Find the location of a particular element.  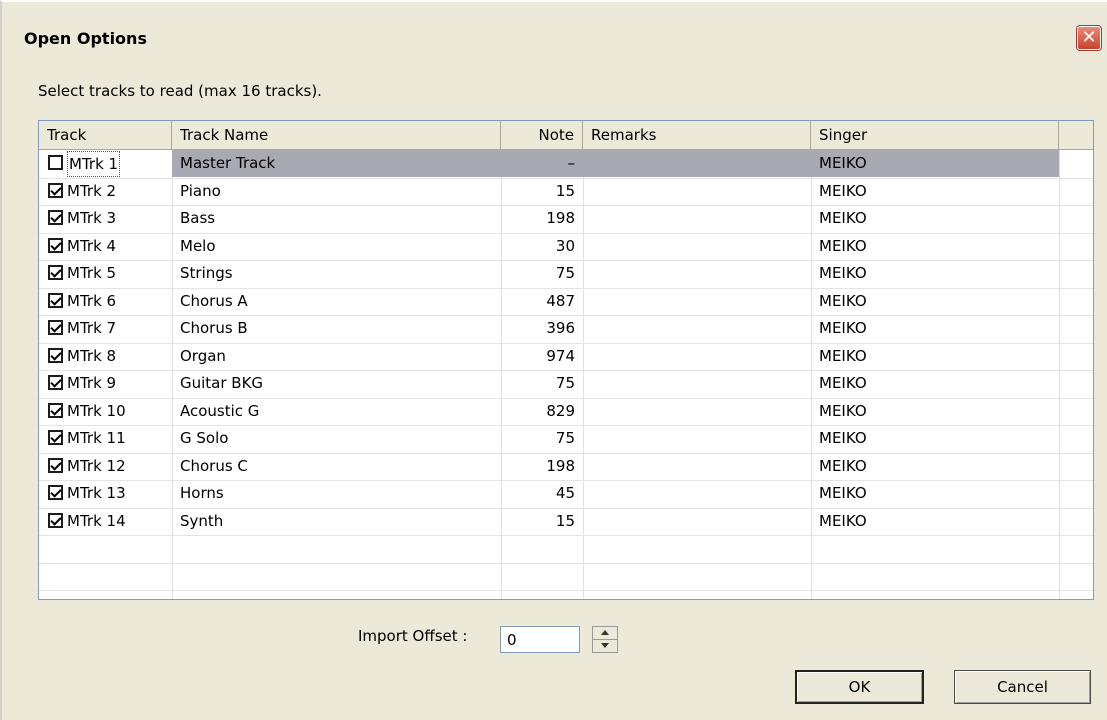

track-row: MTrk 14 Synth 15 MEIKO is located at coordinates (566, 522).